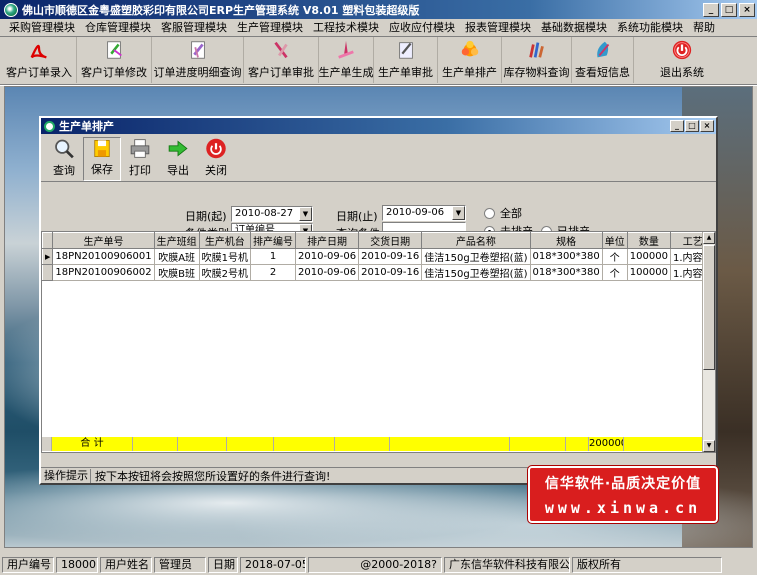 This screenshot has height=575, width=757. I want to click on copyright-text: @2000-2018?, so click(375, 565).